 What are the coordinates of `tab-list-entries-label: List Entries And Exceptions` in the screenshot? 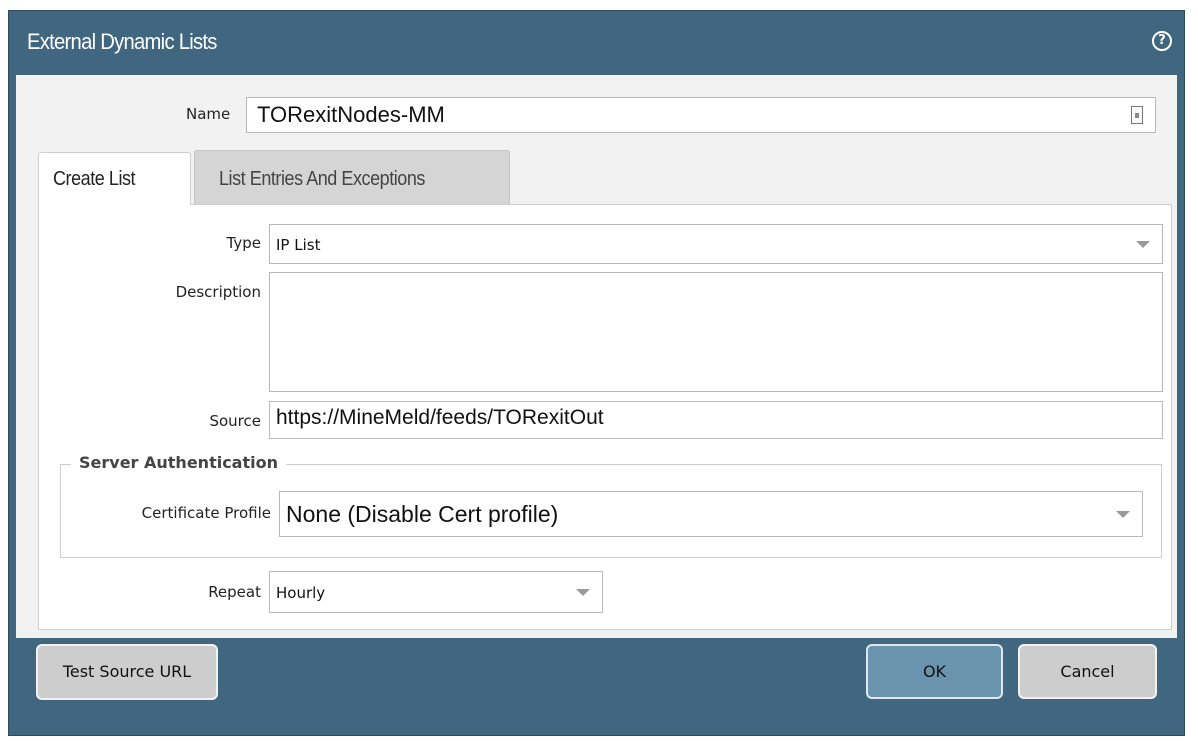 It's located at (322, 179).